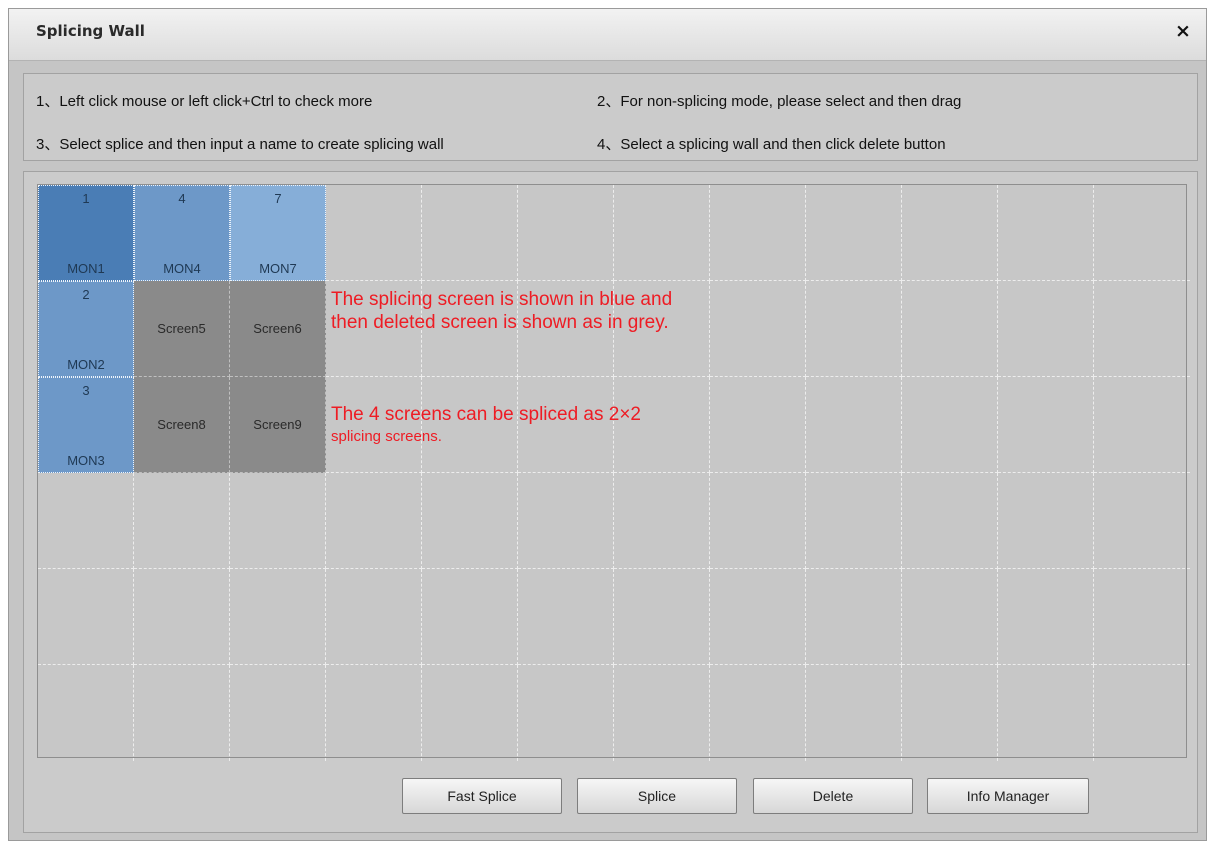 The image size is (1209, 841). I want to click on splice-button: Splice, so click(657, 796).